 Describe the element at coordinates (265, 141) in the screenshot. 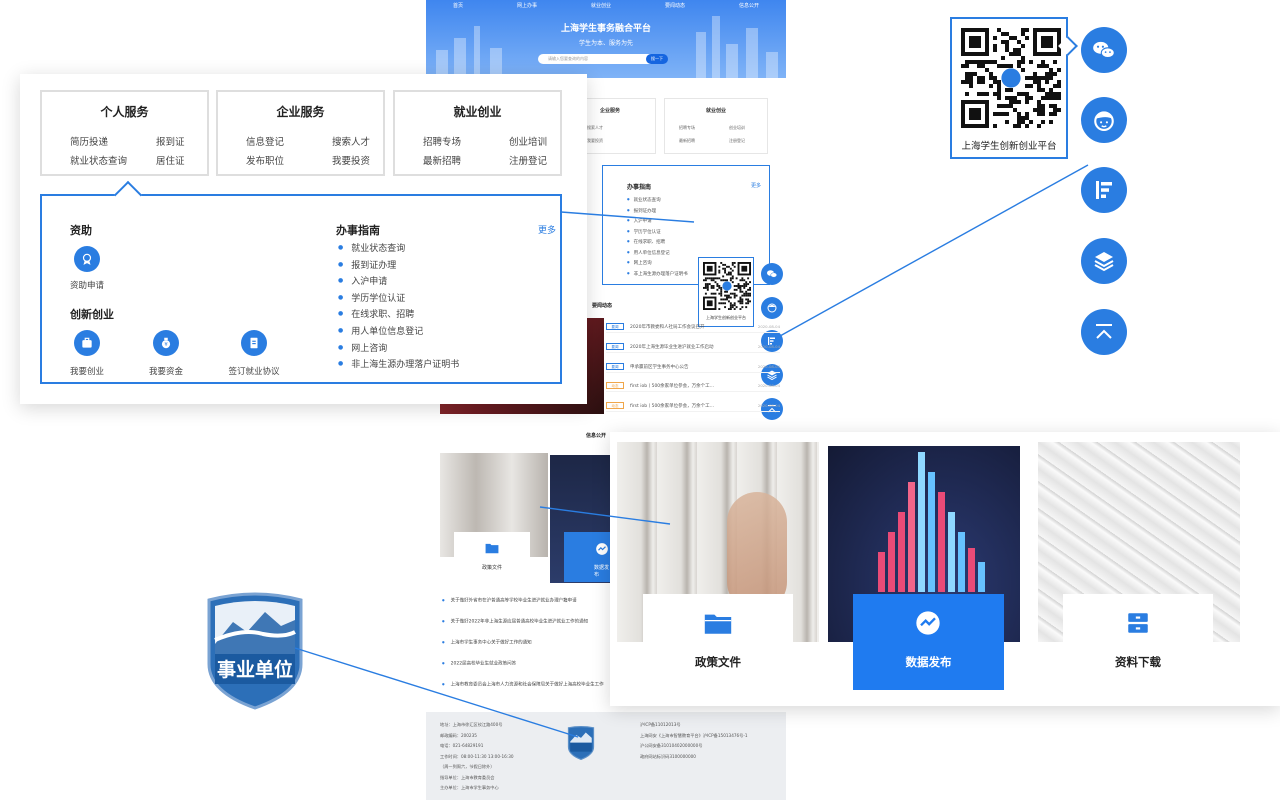

I see `service-link: 信息登记` at that location.